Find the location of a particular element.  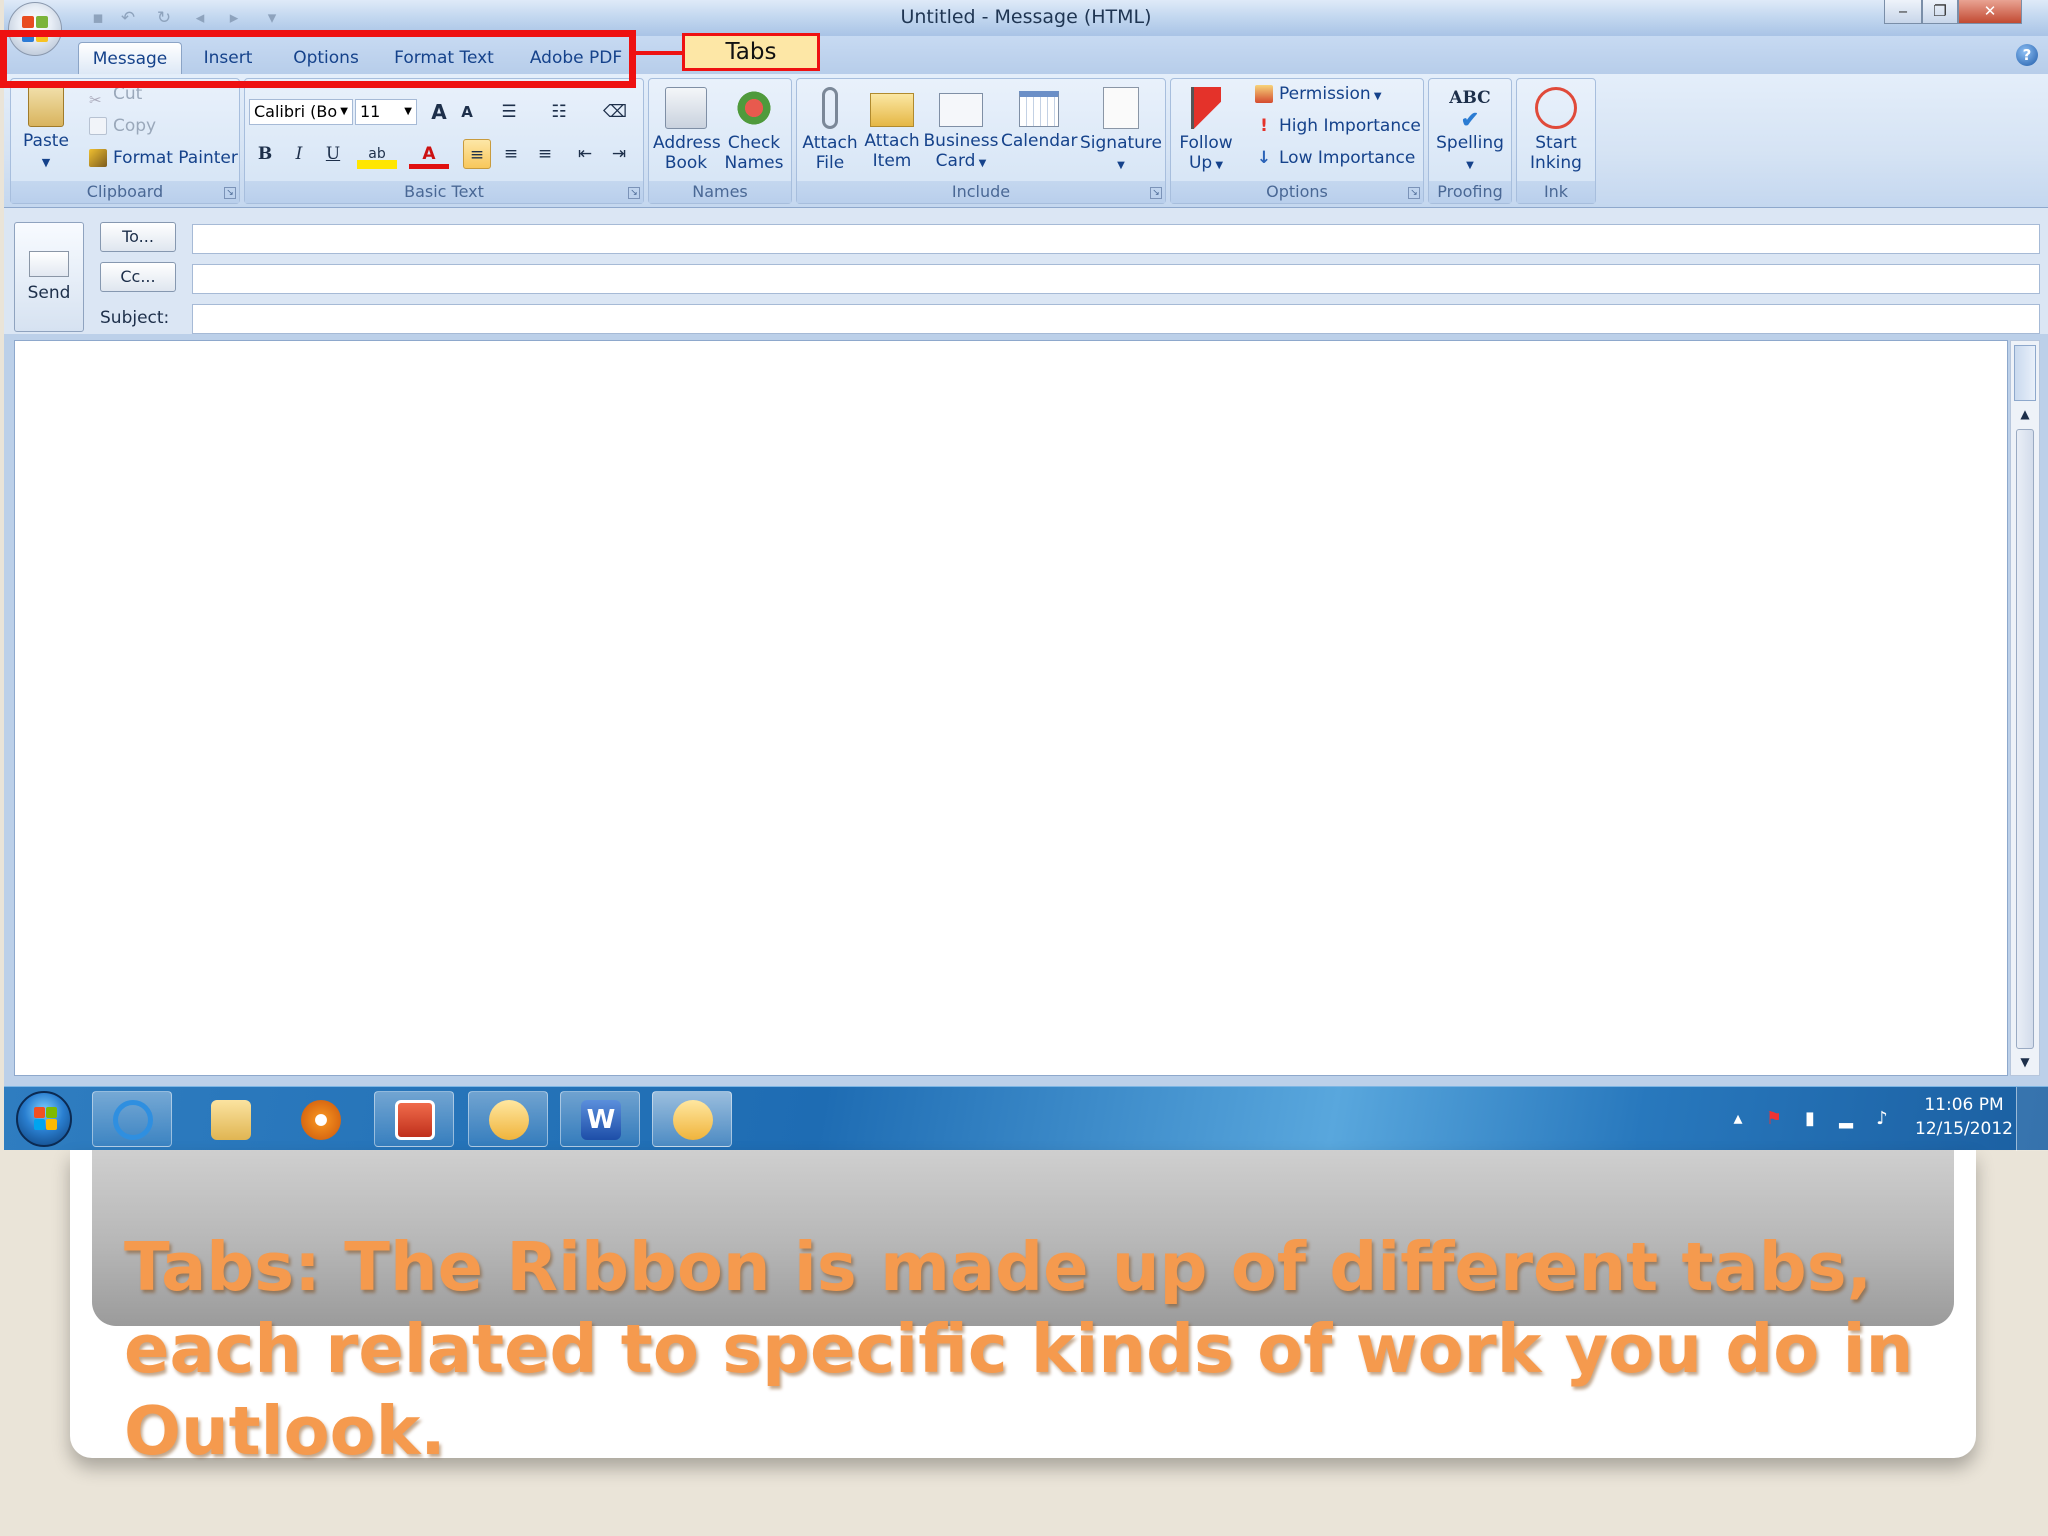

font-size-value: 11 is located at coordinates (370, 111).